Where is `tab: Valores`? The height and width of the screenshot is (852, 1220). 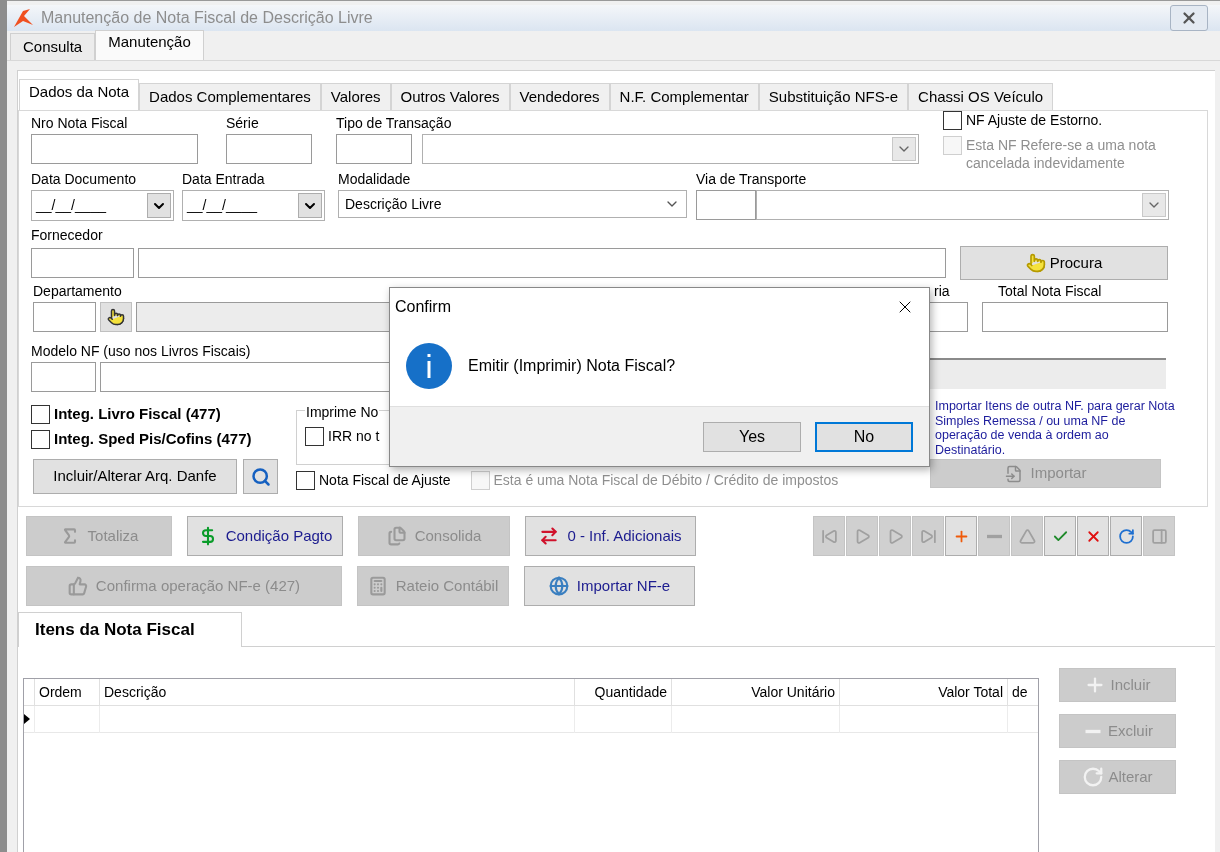 tab: Valores is located at coordinates (355, 96).